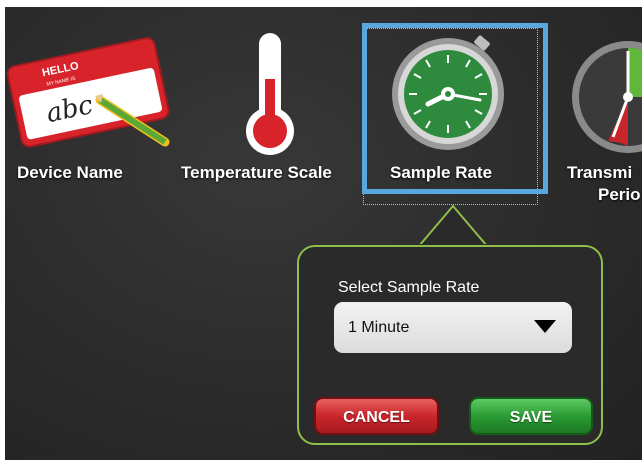 This screenshot has height=465, width=642. I want to click on tile-transmission-period: Transmi Perio, so click(601, 107).